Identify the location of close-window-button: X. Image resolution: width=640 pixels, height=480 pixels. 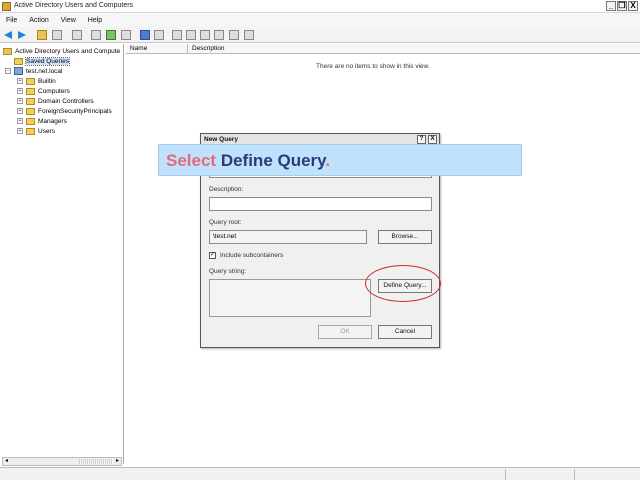
(633, 6).